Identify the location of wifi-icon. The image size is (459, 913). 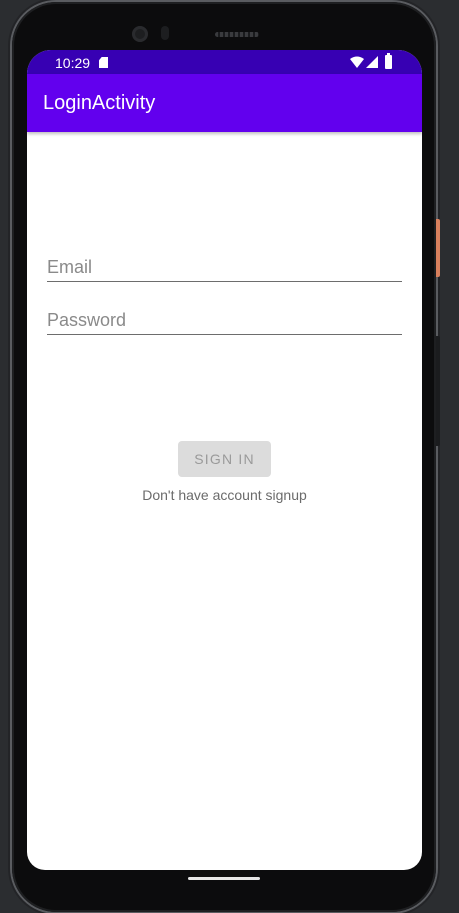
(357, 62).